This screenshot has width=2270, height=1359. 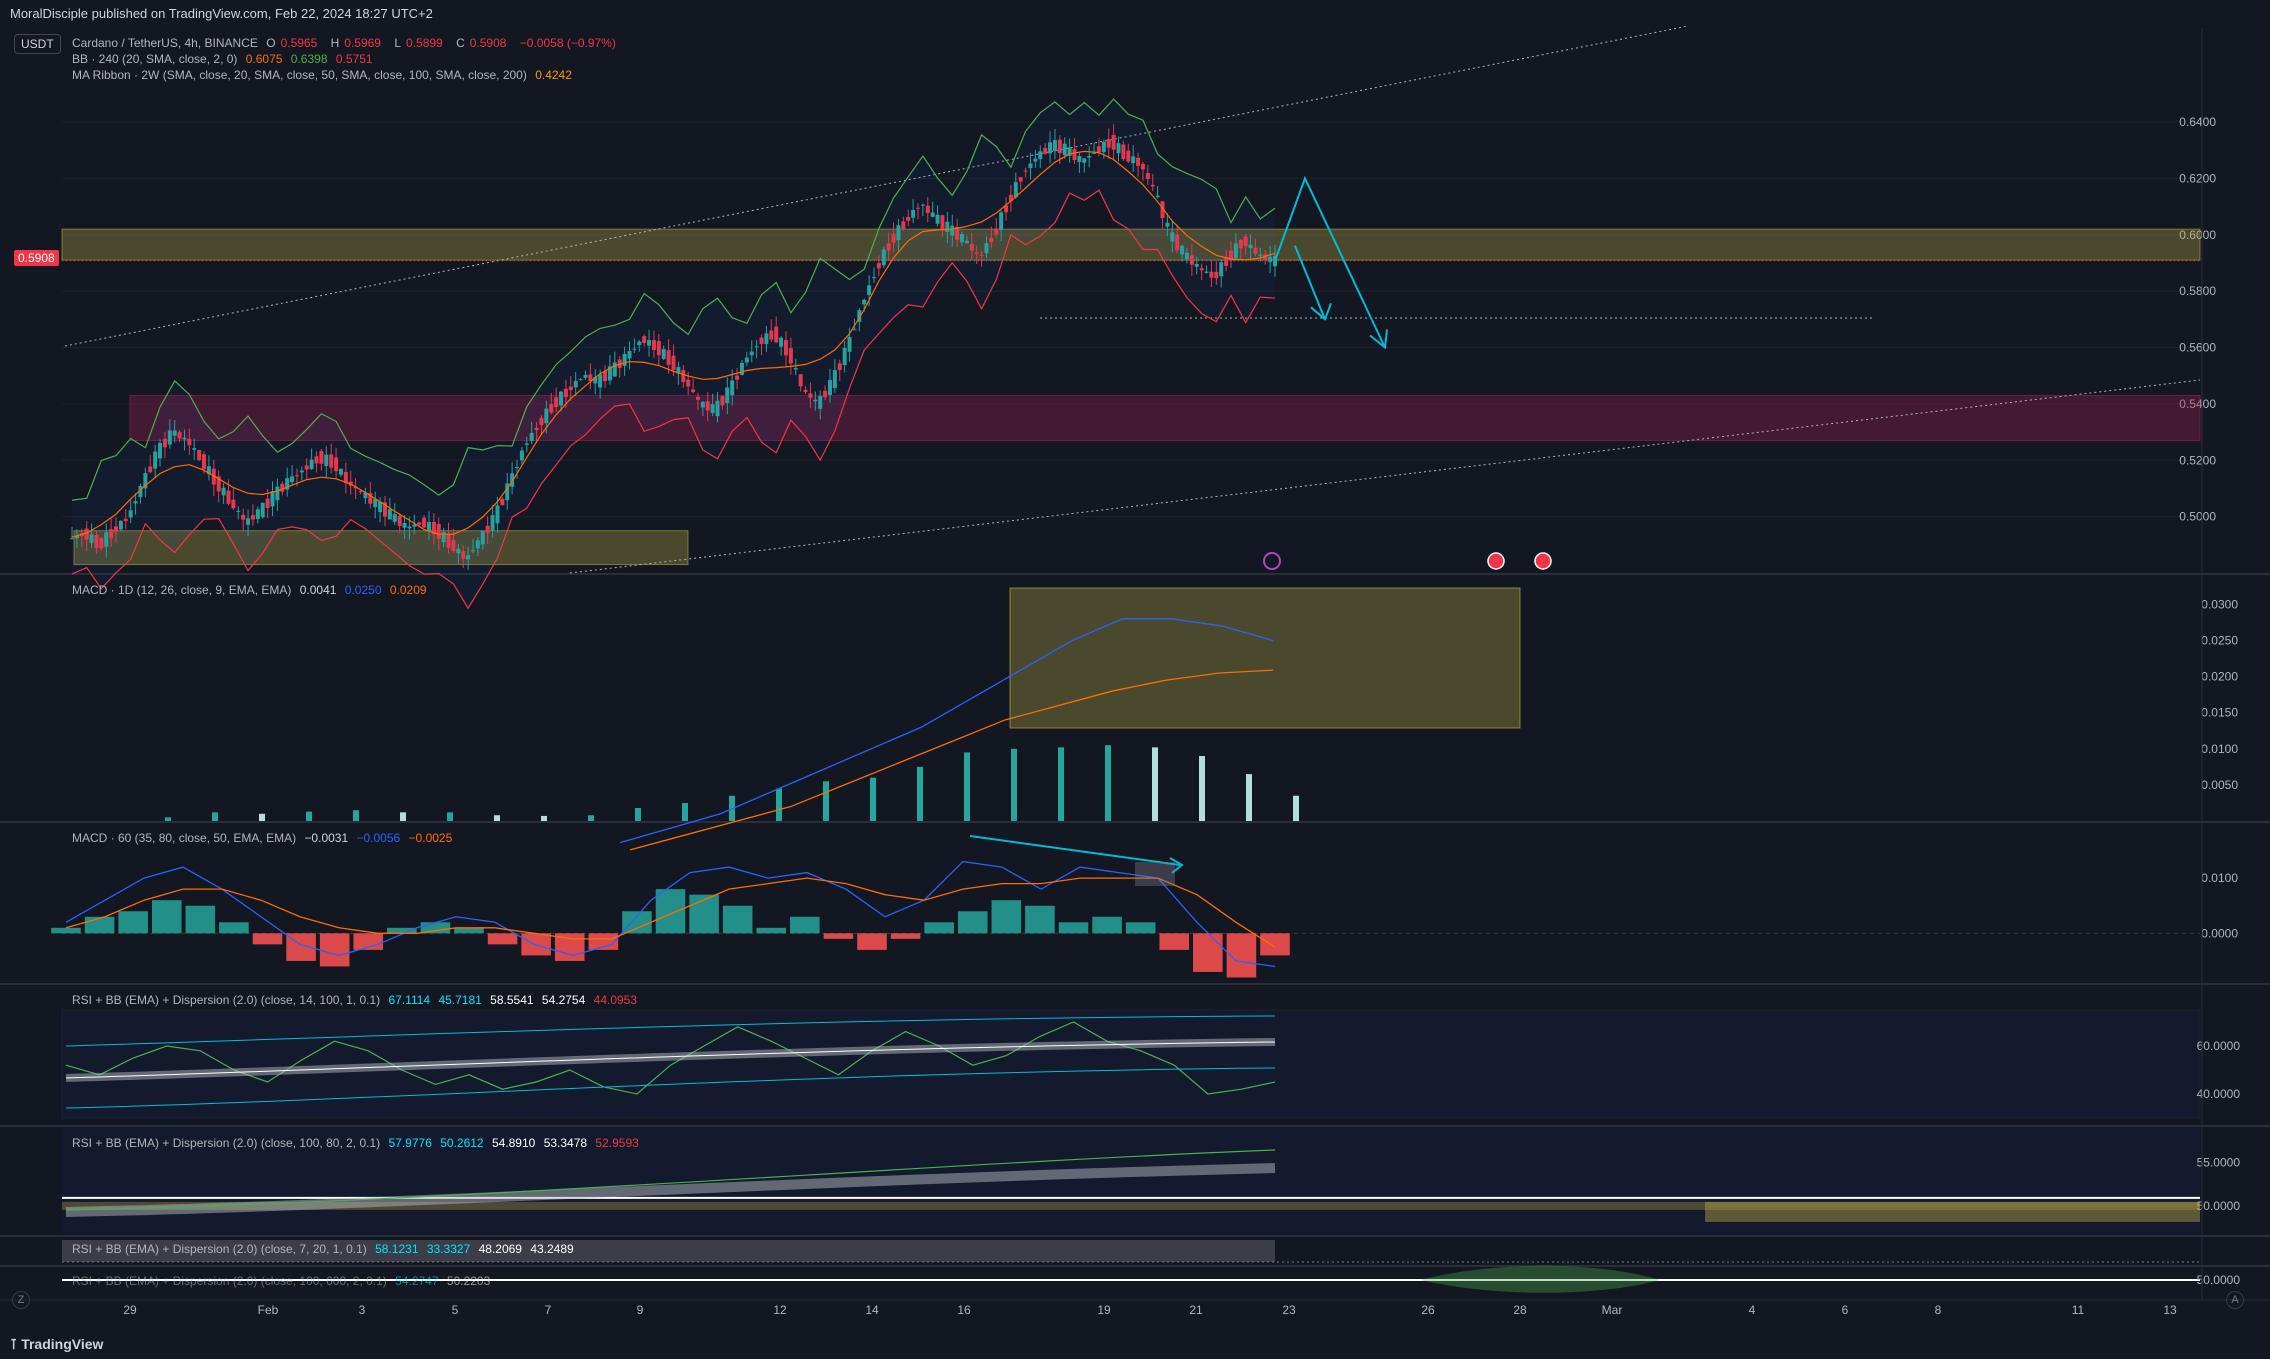 I want to click on macd1-axis-tick: 0.0250, so click(x=2219, y=641).